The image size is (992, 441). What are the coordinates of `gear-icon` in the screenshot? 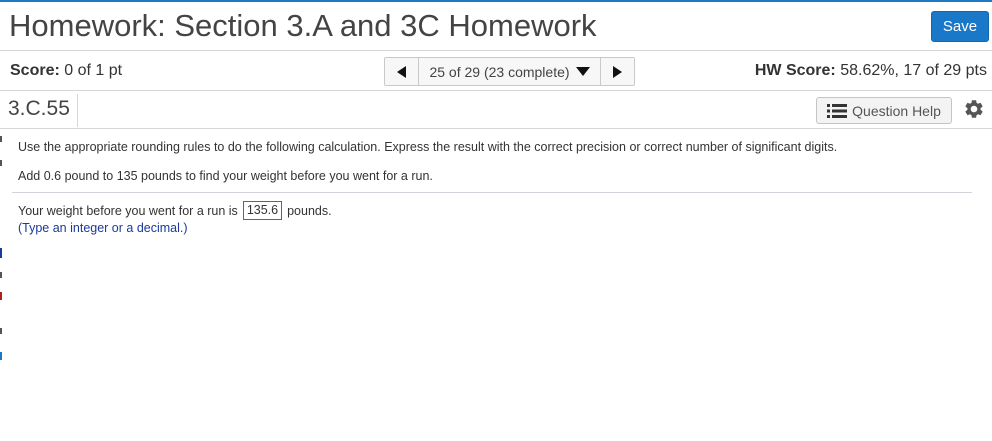 It's located at (974, 109).